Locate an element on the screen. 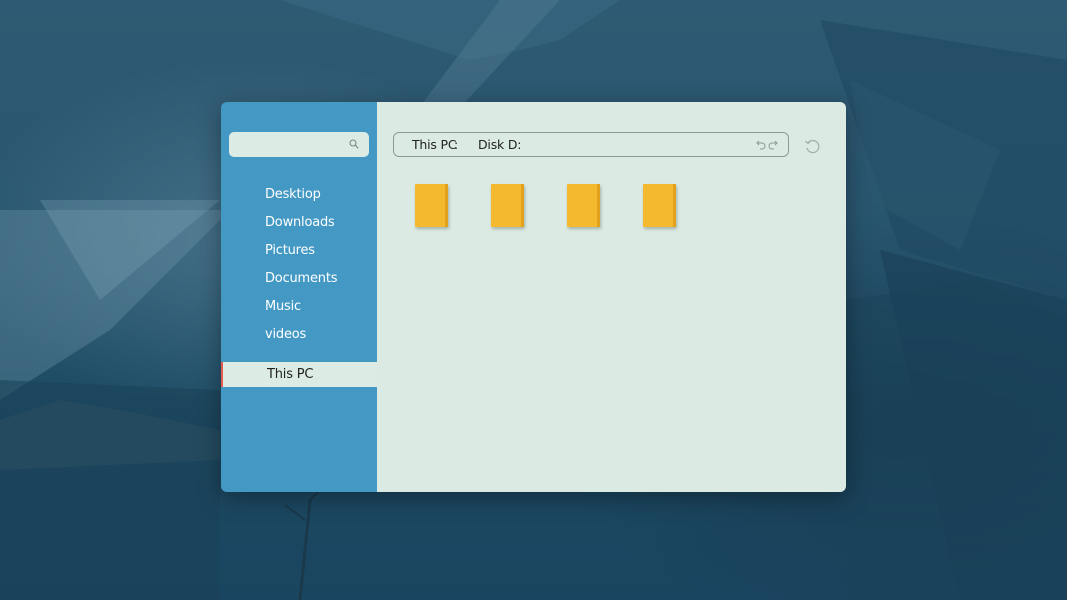  sidebar-item-this-pc: This PC is located at coordinates (299, 374).